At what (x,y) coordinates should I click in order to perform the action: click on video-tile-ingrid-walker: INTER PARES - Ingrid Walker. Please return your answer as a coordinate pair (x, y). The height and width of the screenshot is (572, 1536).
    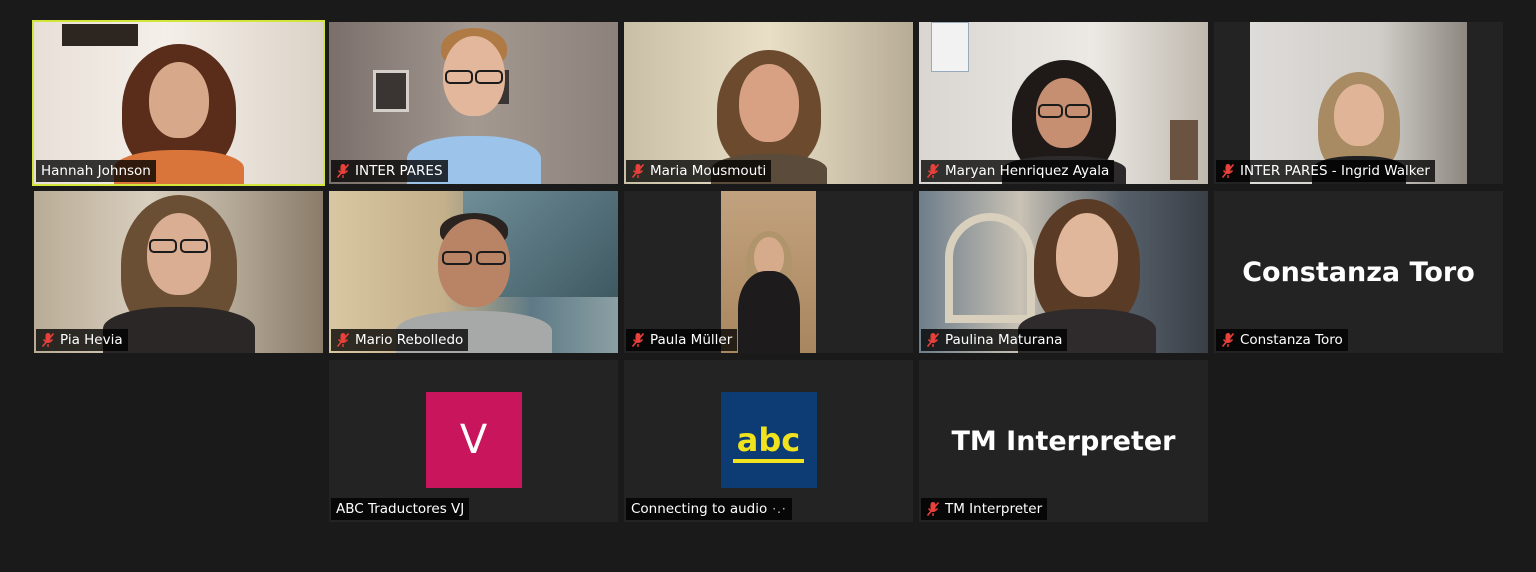
    Looking at the image, I should click on (1358, 103).